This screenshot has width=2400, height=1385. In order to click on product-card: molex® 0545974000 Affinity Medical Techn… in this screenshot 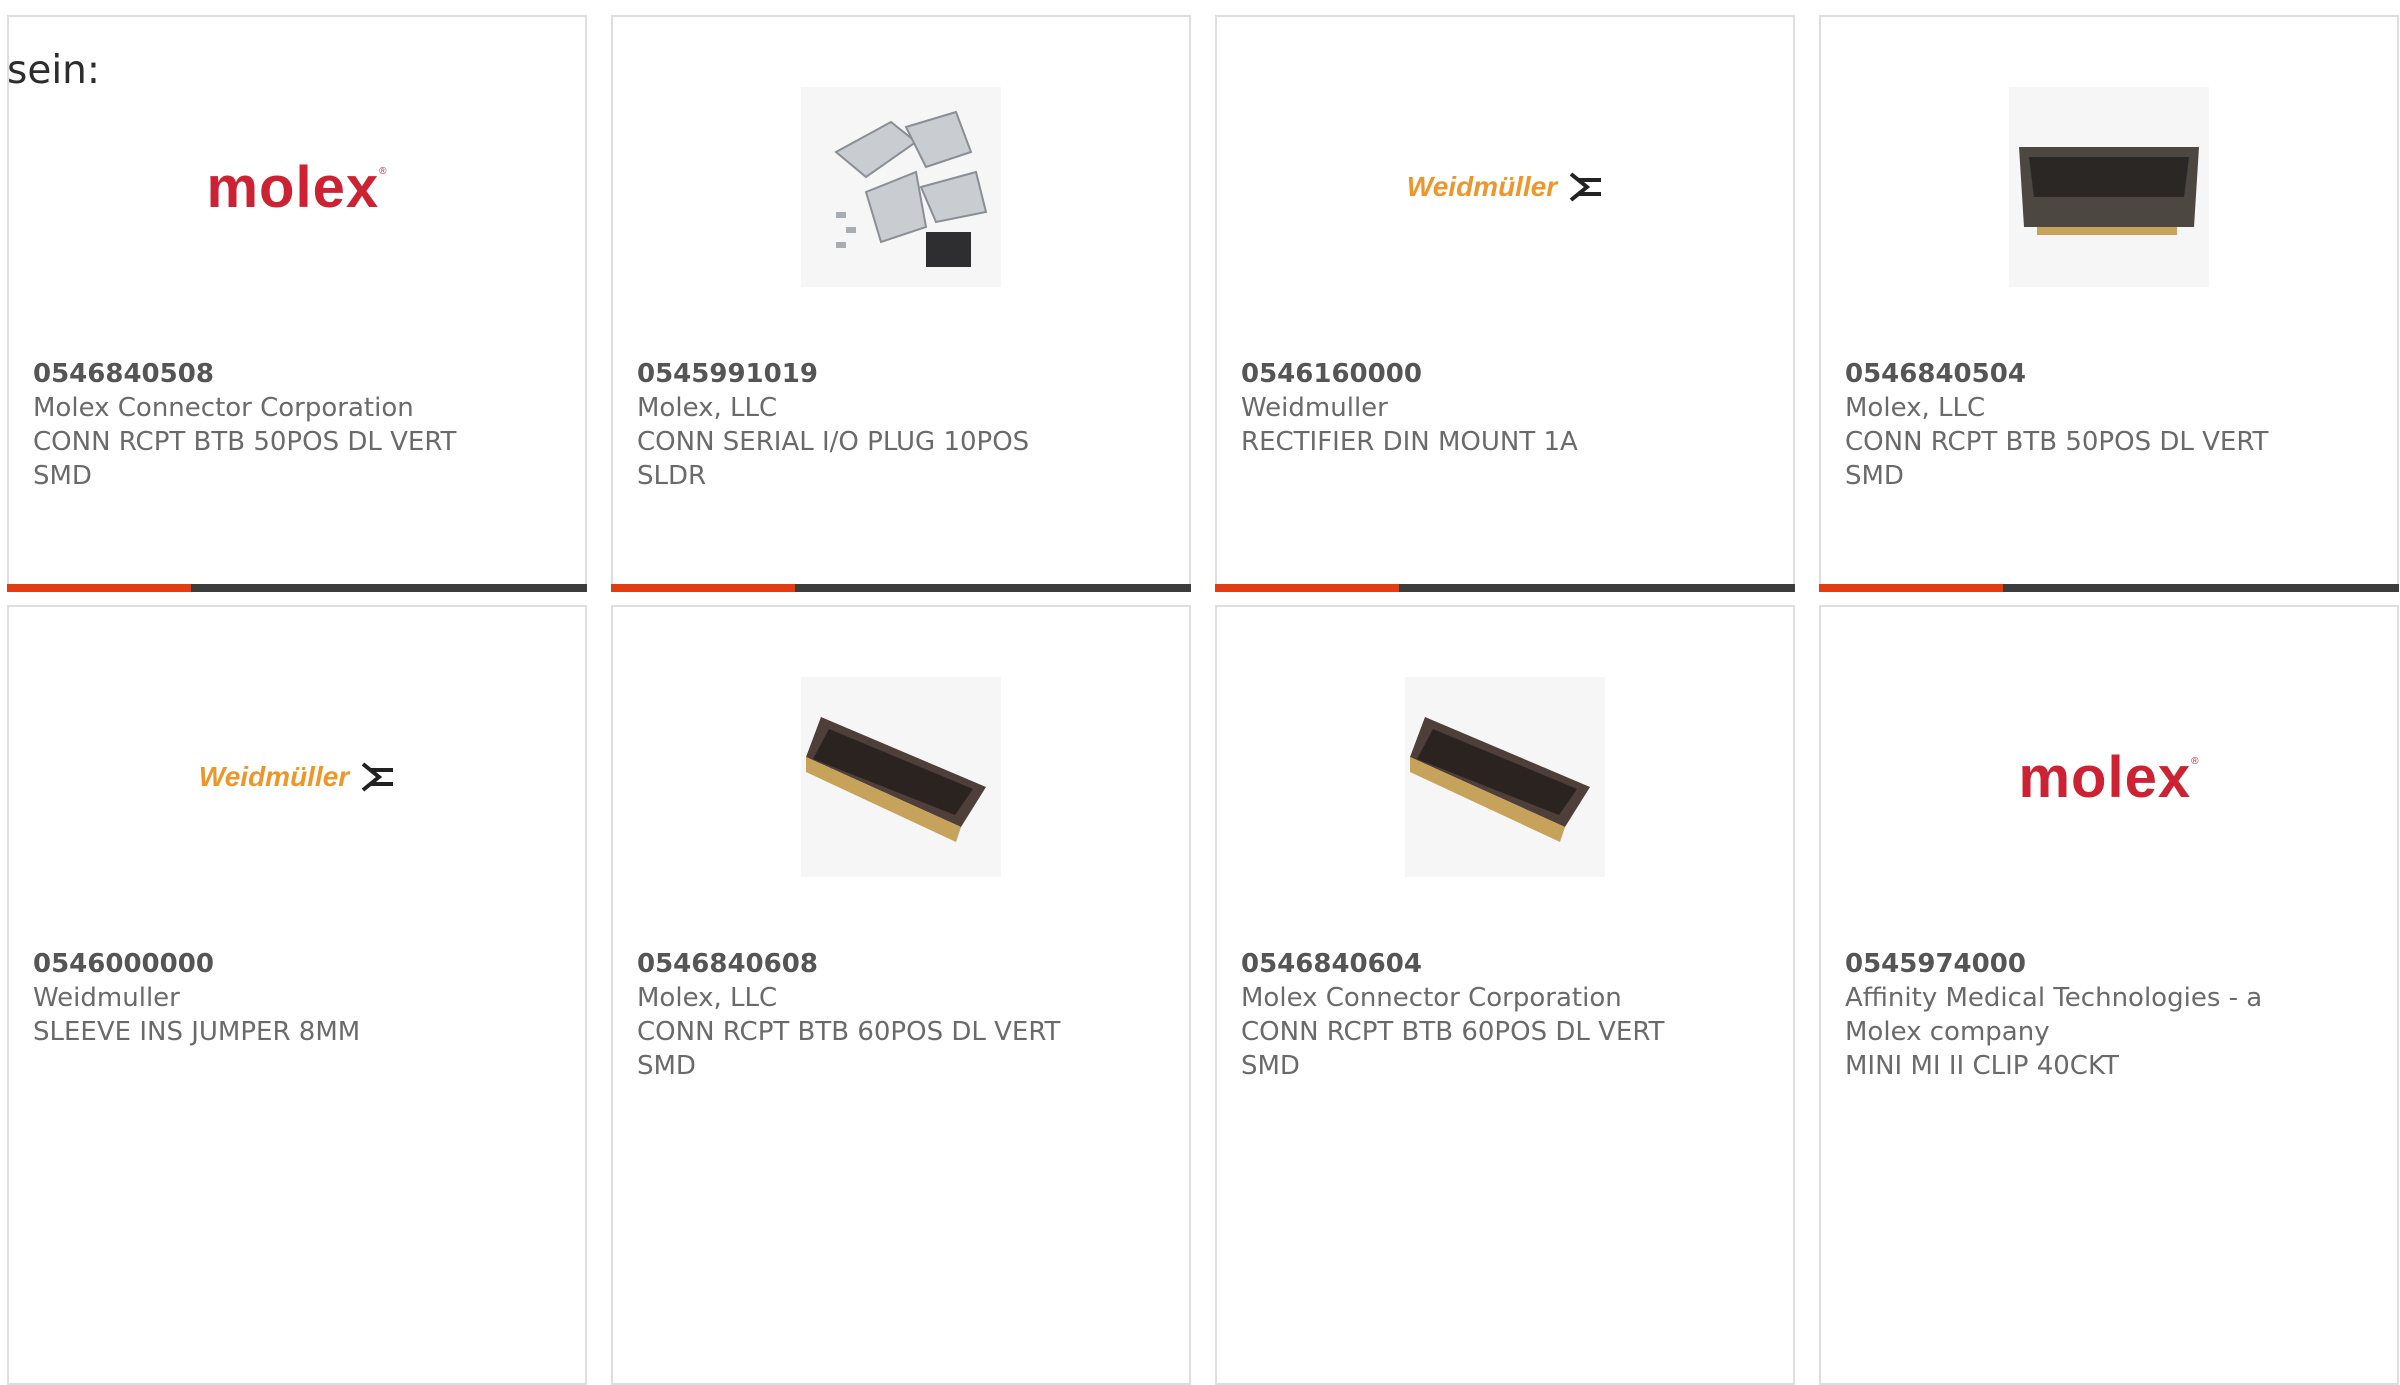, I will do `click(2109, 995)`.